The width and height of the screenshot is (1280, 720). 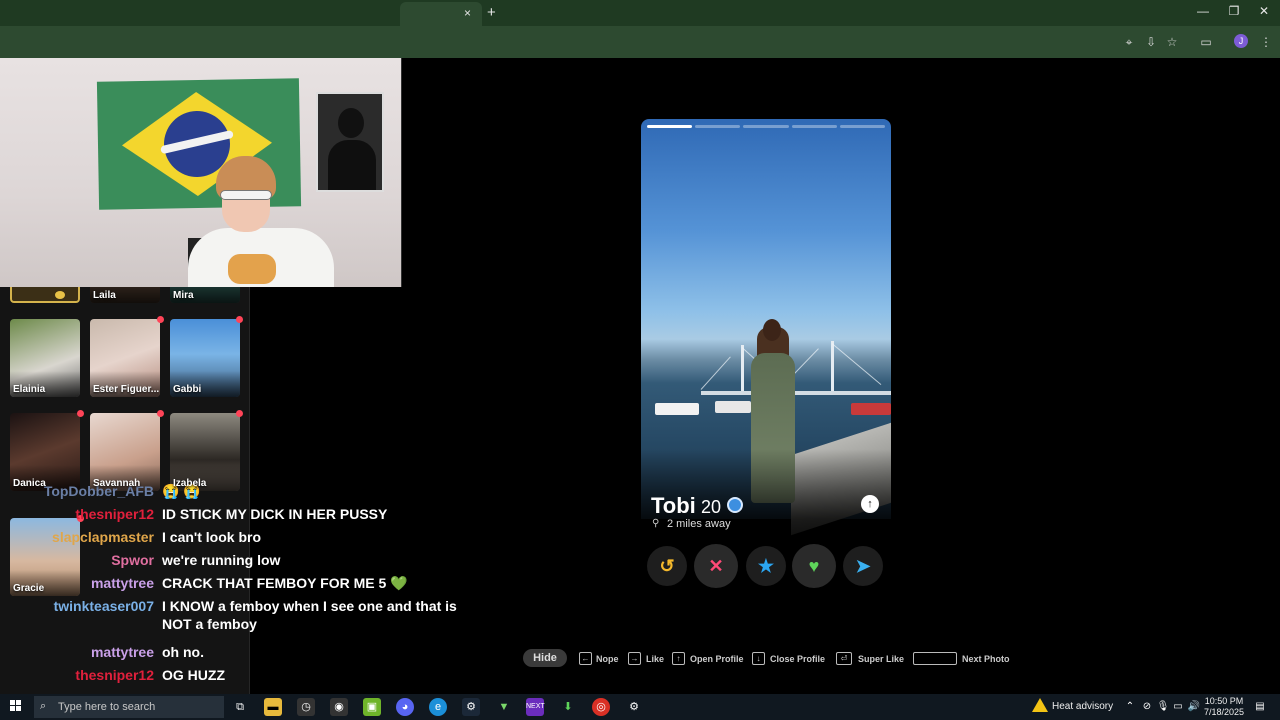 What do you see at coordinates (193, 675) in the screenshot?
I see `chat-text: OG HUZZ` at bounding box center [193, 675].